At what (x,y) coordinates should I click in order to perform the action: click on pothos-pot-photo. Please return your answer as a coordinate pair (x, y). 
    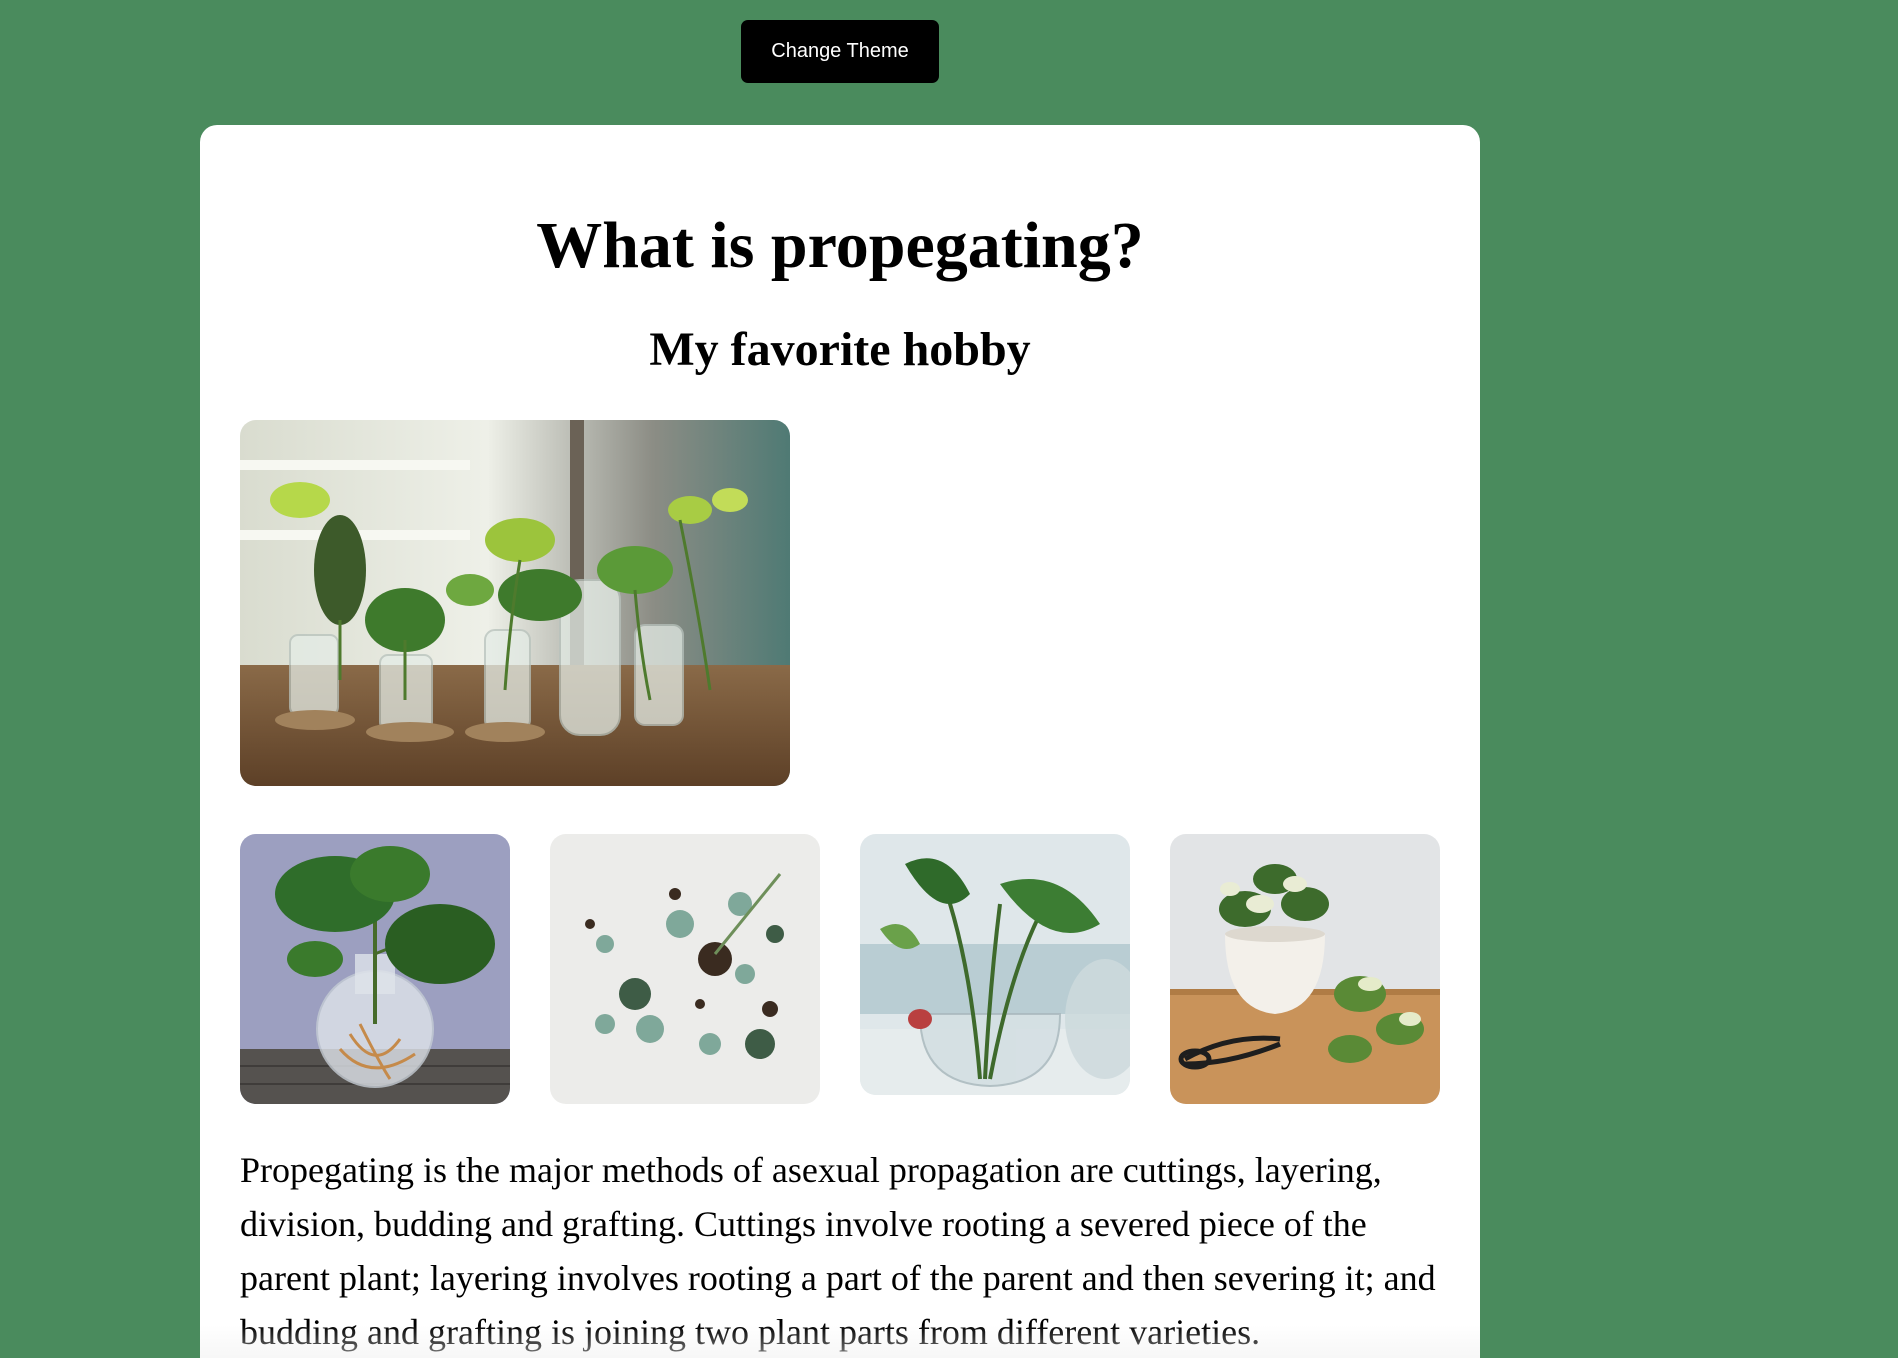
    Looking at the image, I should click on (1305, 969).